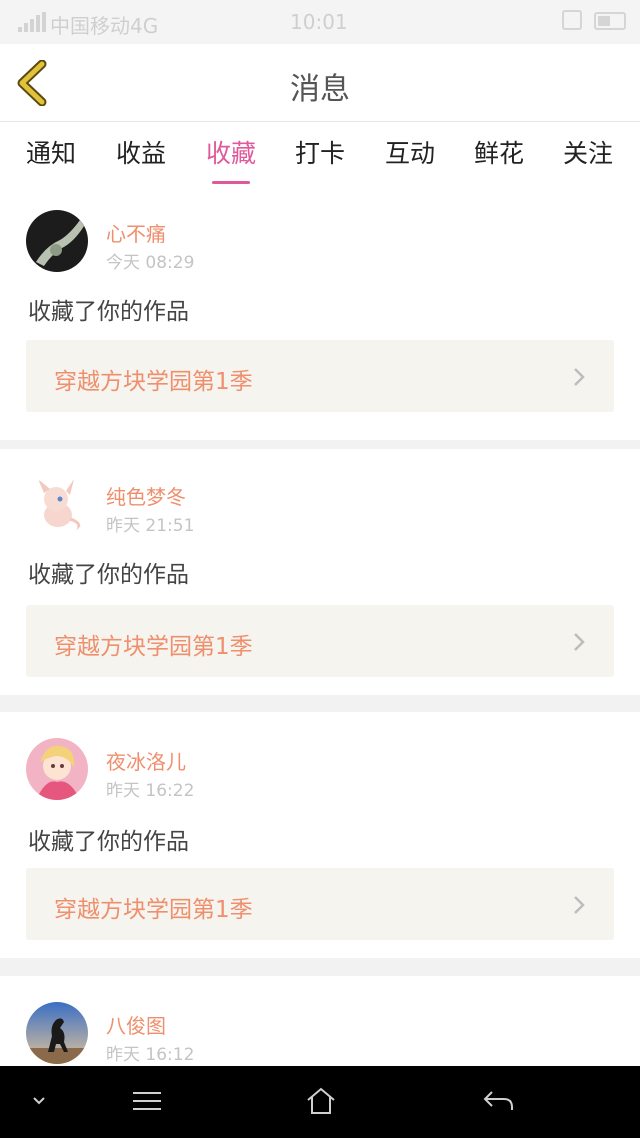 This screenshot has width=640, height=1138. Describe the element at coordinates (150, 263) in the screenshot. I see `timestamp: 今天 08:29` at that location.